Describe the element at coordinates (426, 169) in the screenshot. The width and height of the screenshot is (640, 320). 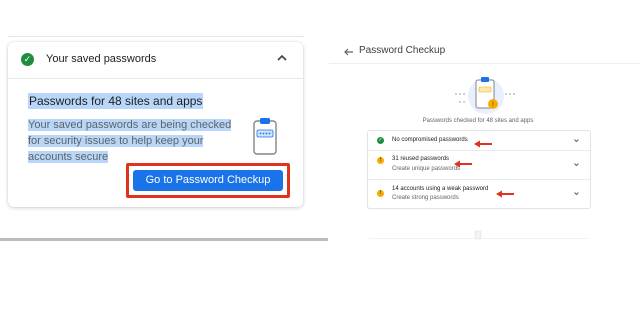
I see `row-subtitle: Create unique passwords` at that location.